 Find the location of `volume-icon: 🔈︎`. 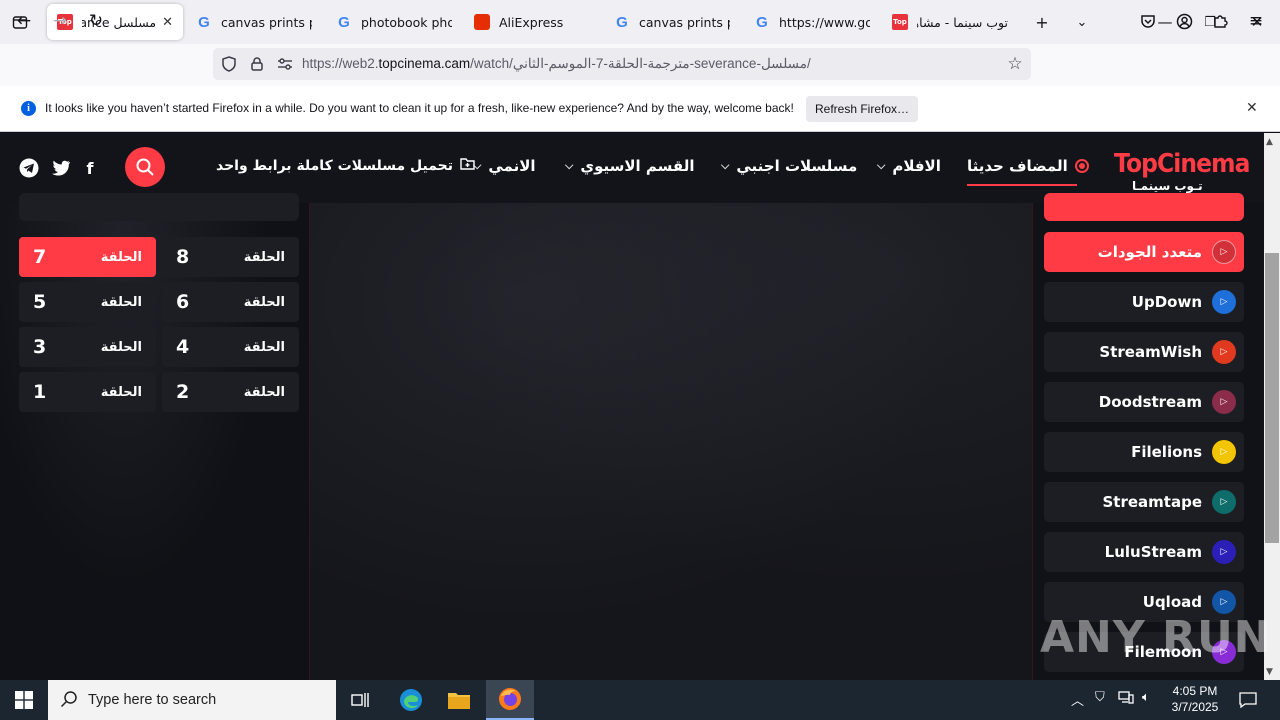

volume-icon: 🔈︎ is located at coordinates (1146, 697).